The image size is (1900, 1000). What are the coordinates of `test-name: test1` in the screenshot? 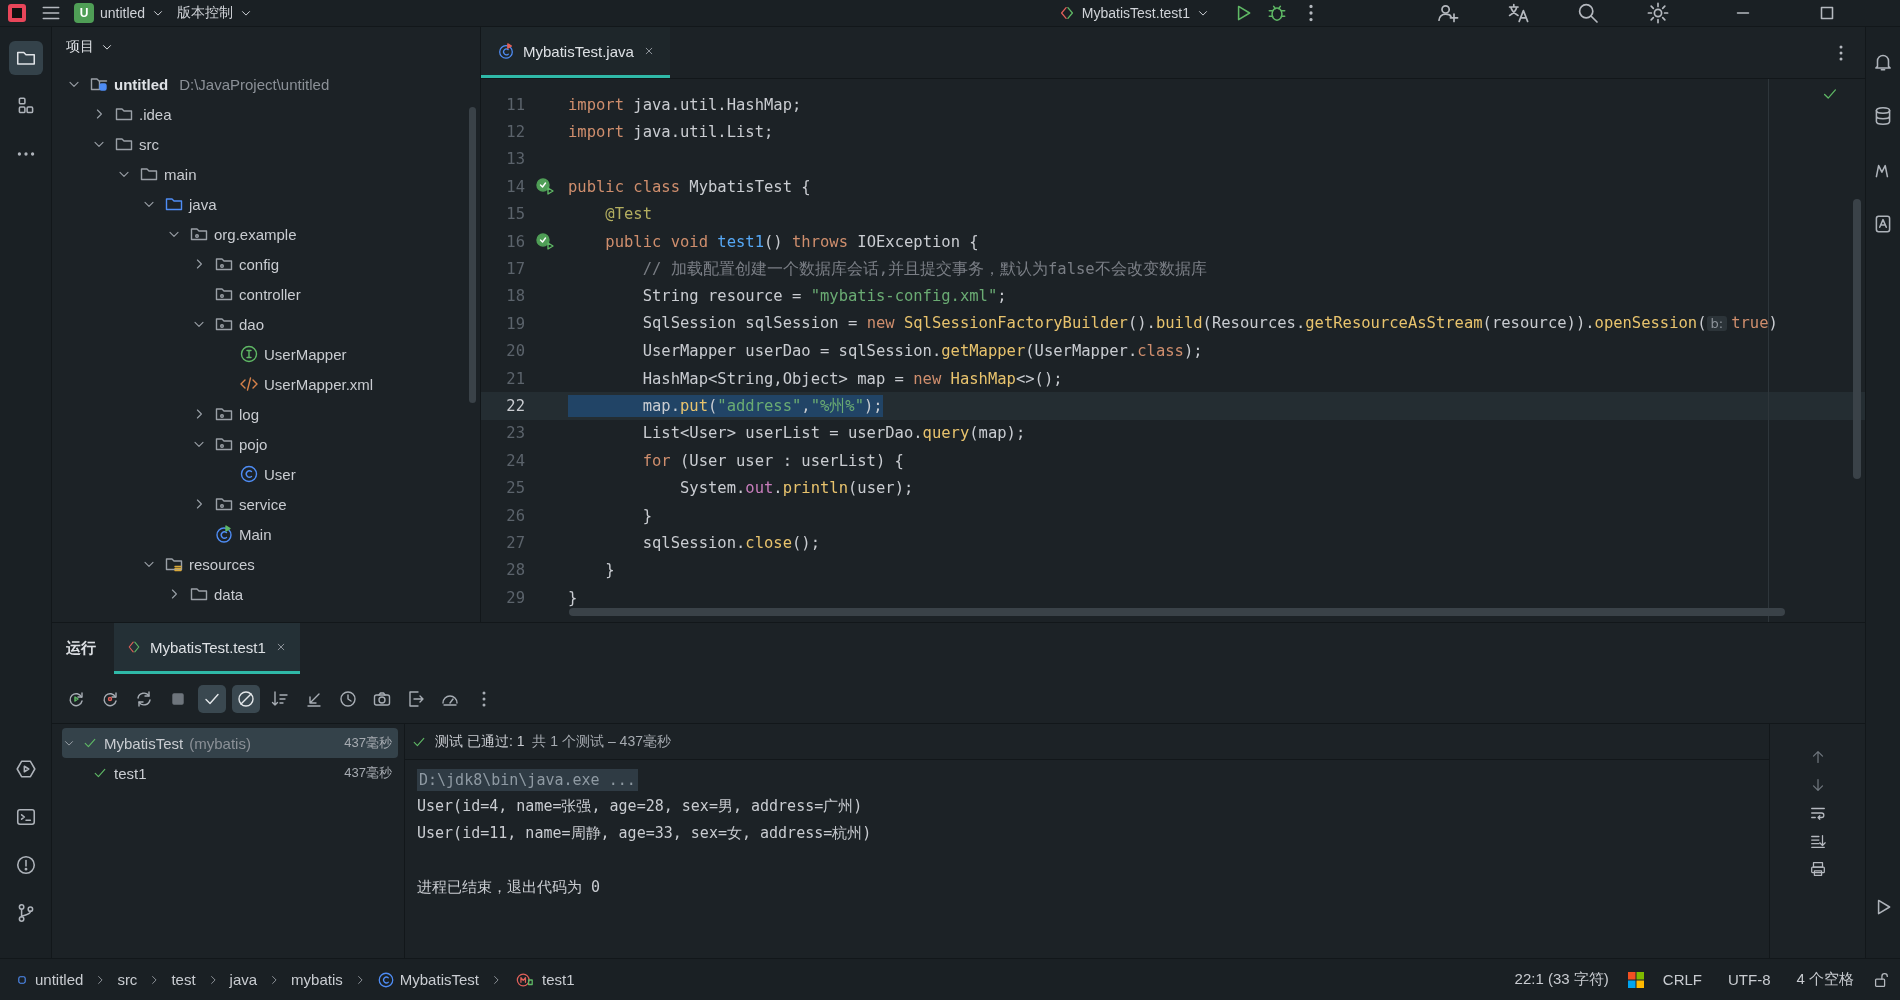 It's located at (130, 773).